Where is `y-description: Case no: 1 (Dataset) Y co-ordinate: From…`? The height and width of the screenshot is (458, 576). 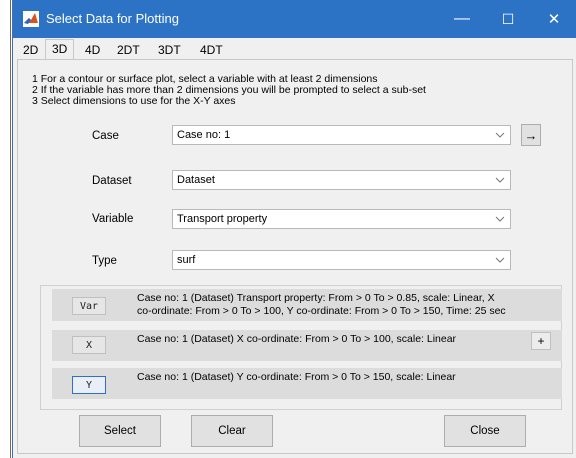 y-description: Case no: 1 (Dataset) Y co-ordinate: From… is located at coordinates (296, 377).